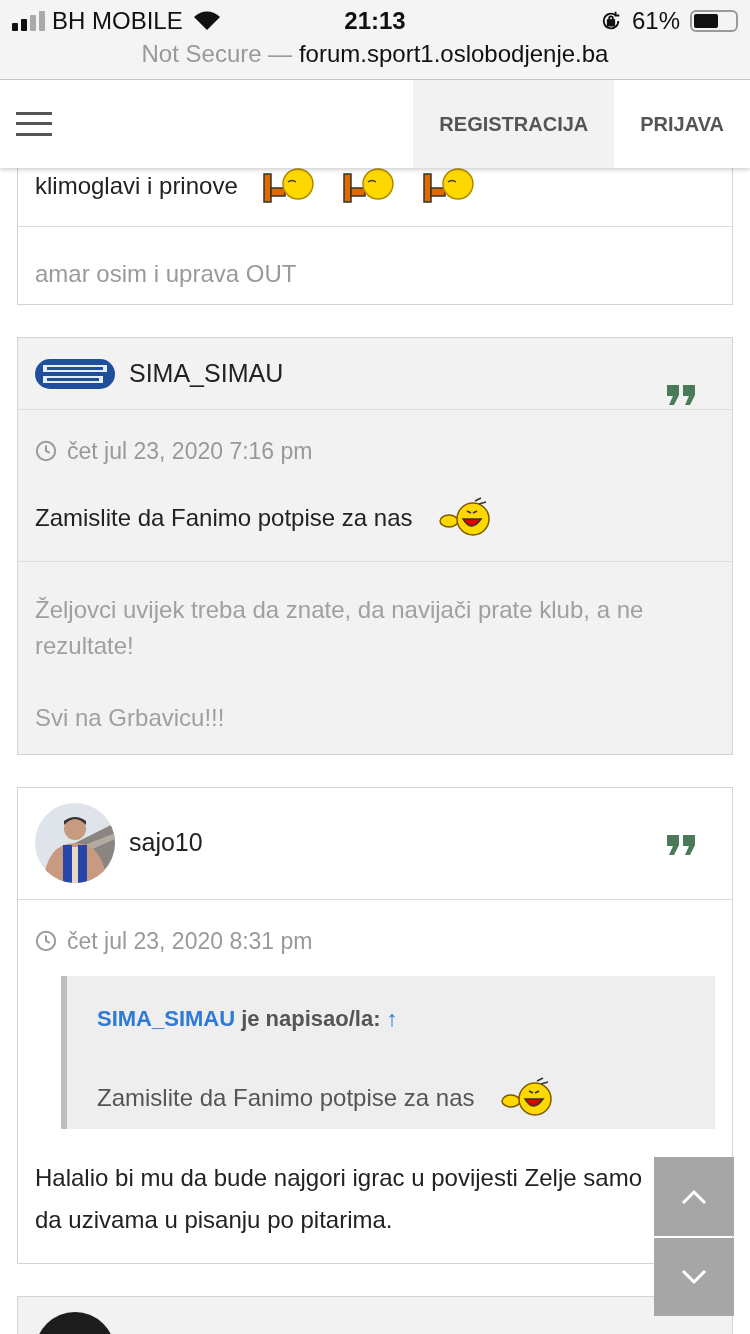 The width and height of the screenshot is (750, 1334). I want to click on clock-time: 21:13, so click(375, 21).